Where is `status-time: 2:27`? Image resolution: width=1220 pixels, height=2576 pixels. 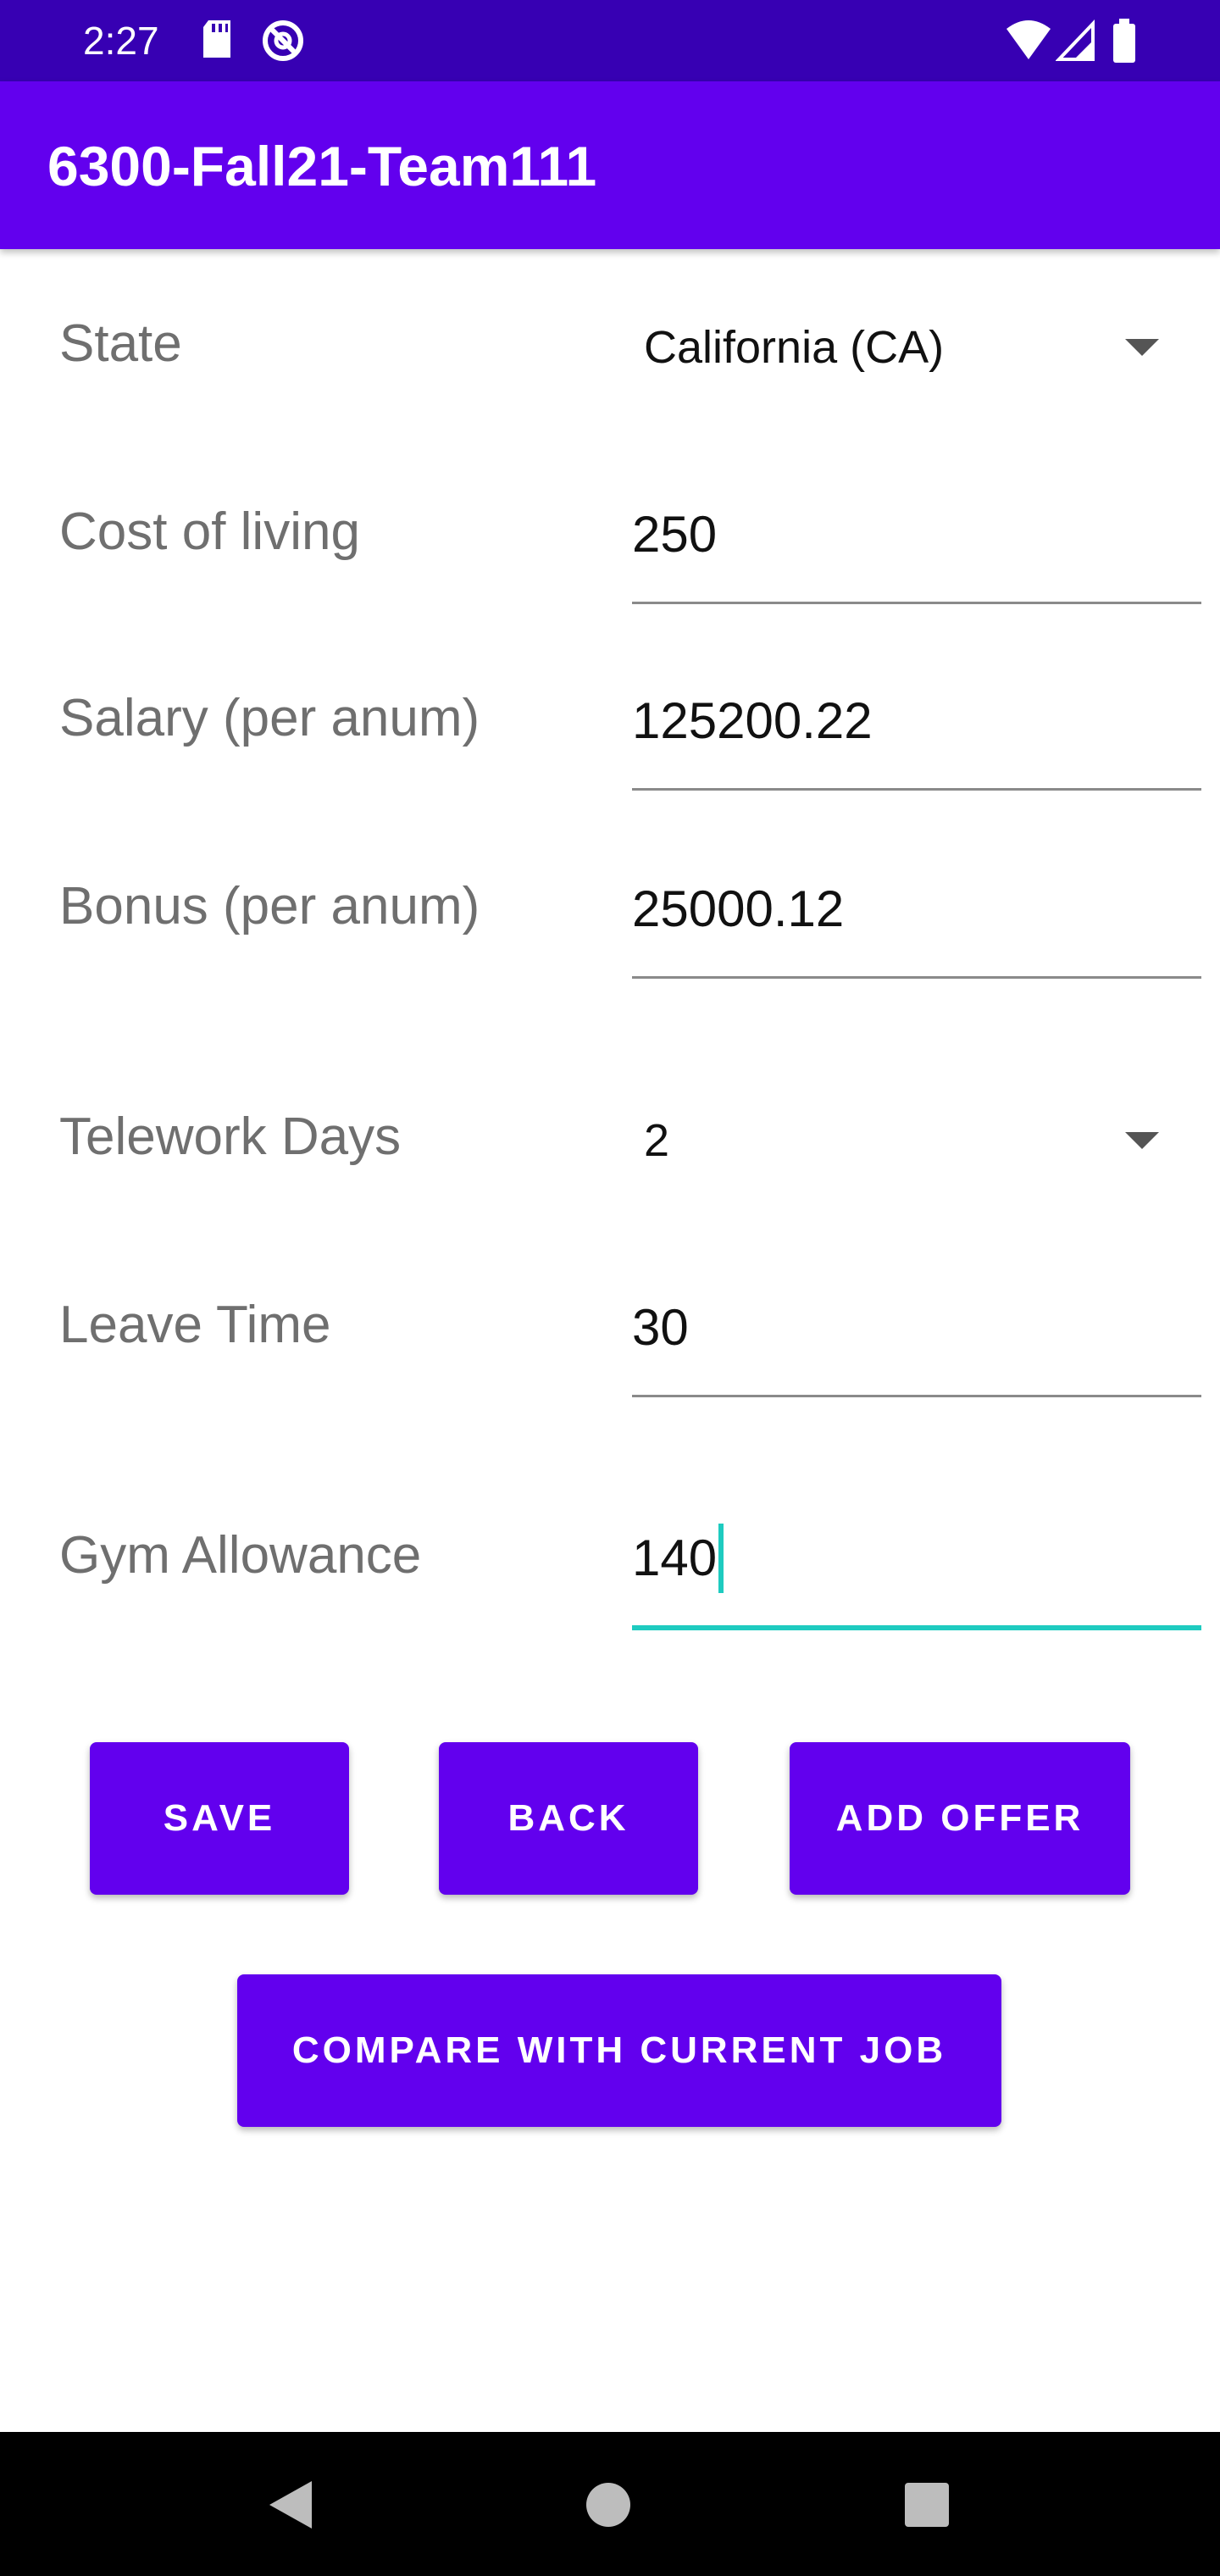 status-time: 2:27 is located at coordinates (121, 41).